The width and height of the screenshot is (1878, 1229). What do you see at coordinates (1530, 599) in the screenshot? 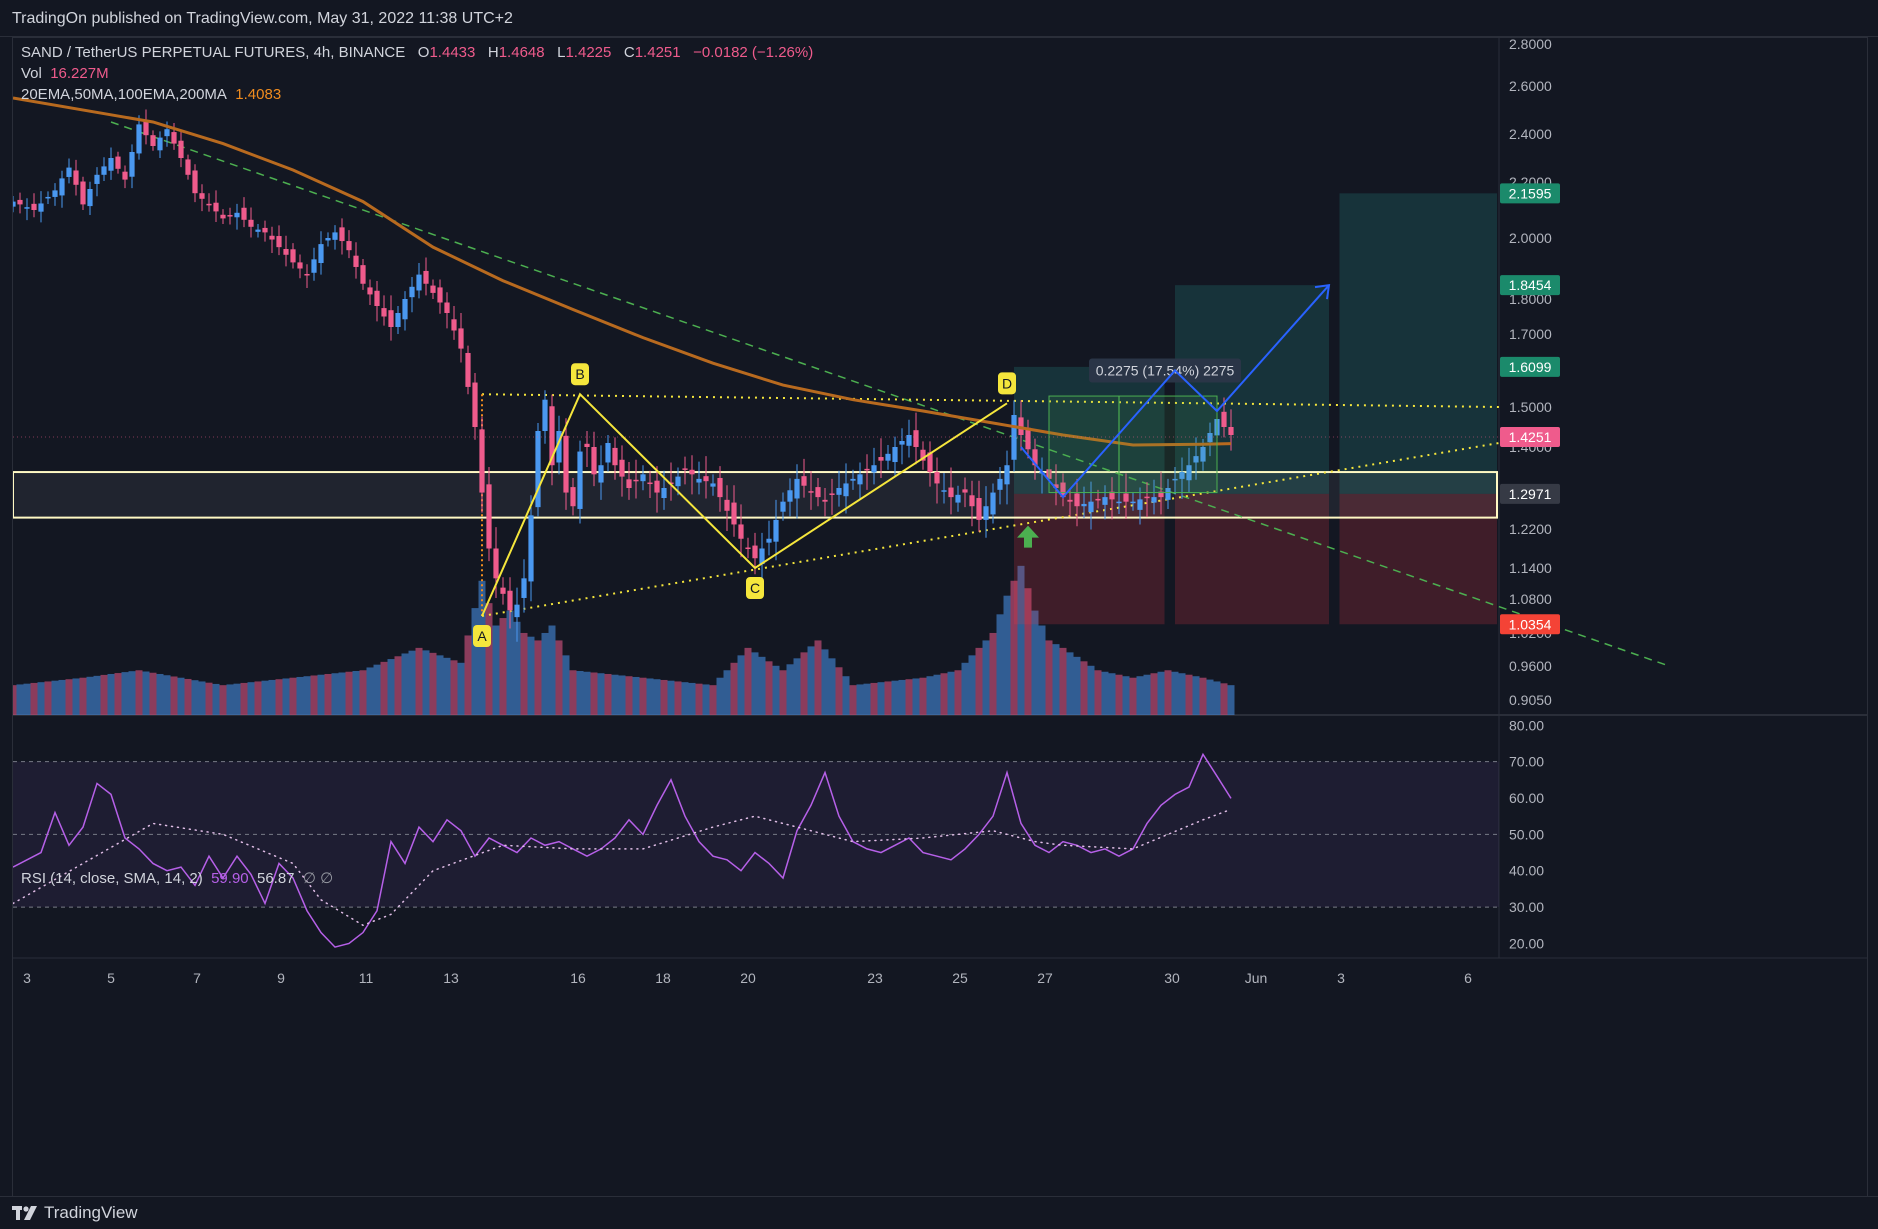
I see `price-tick-label: 1.0800` at bounding box center [1530, 599].